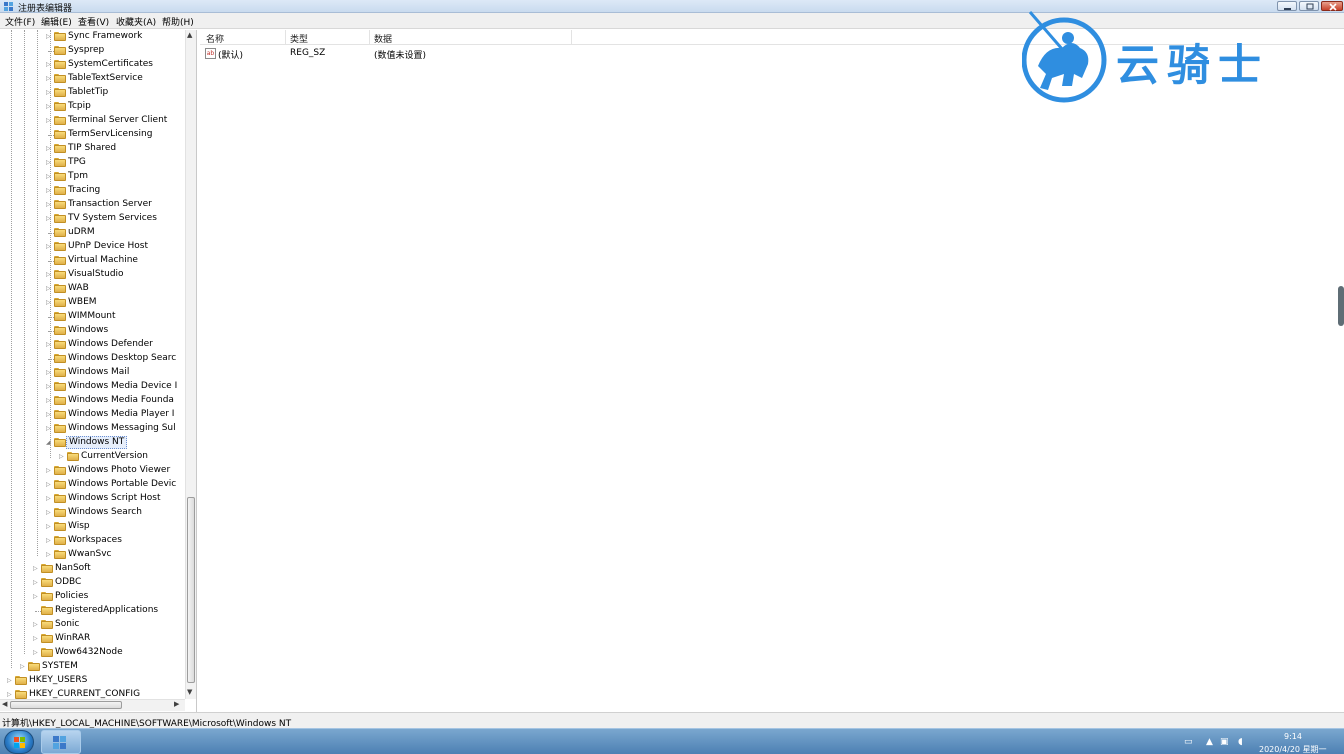 The image size is (1344, 754). I want to click on tree-item: ▷ Workspaces, so click(116, 541).